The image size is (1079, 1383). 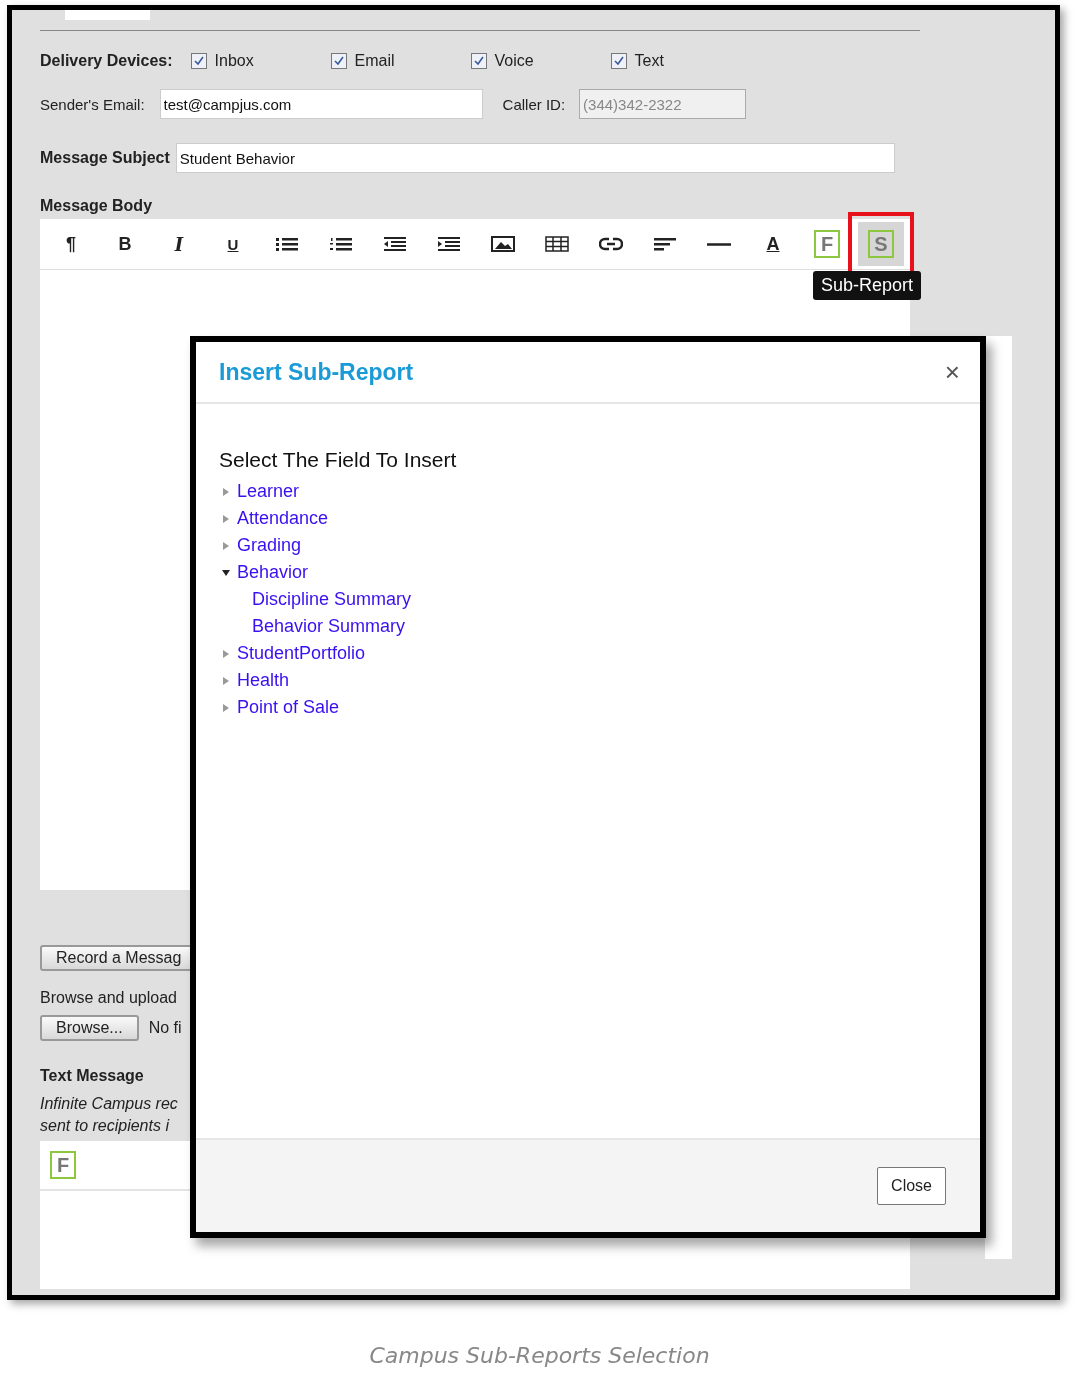 What do you see at coordinates (125, 244) in the screenshot?
I see `bold-button: B` at bounding box center [125, 244].